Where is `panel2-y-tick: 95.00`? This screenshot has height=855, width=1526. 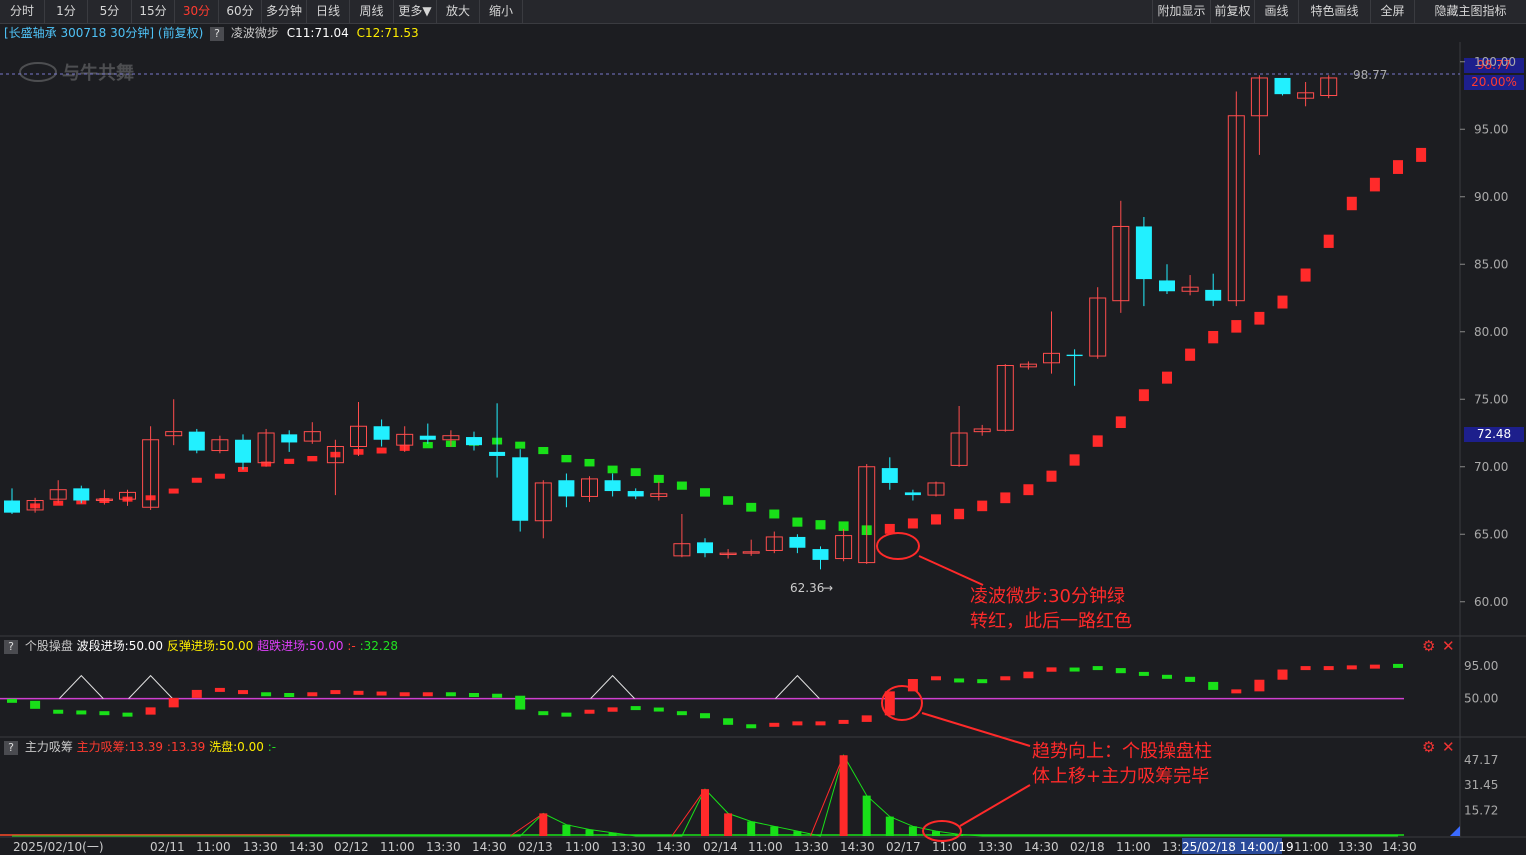 panel2-y-tick: 95.00 is located at coordinates (1481, 666).